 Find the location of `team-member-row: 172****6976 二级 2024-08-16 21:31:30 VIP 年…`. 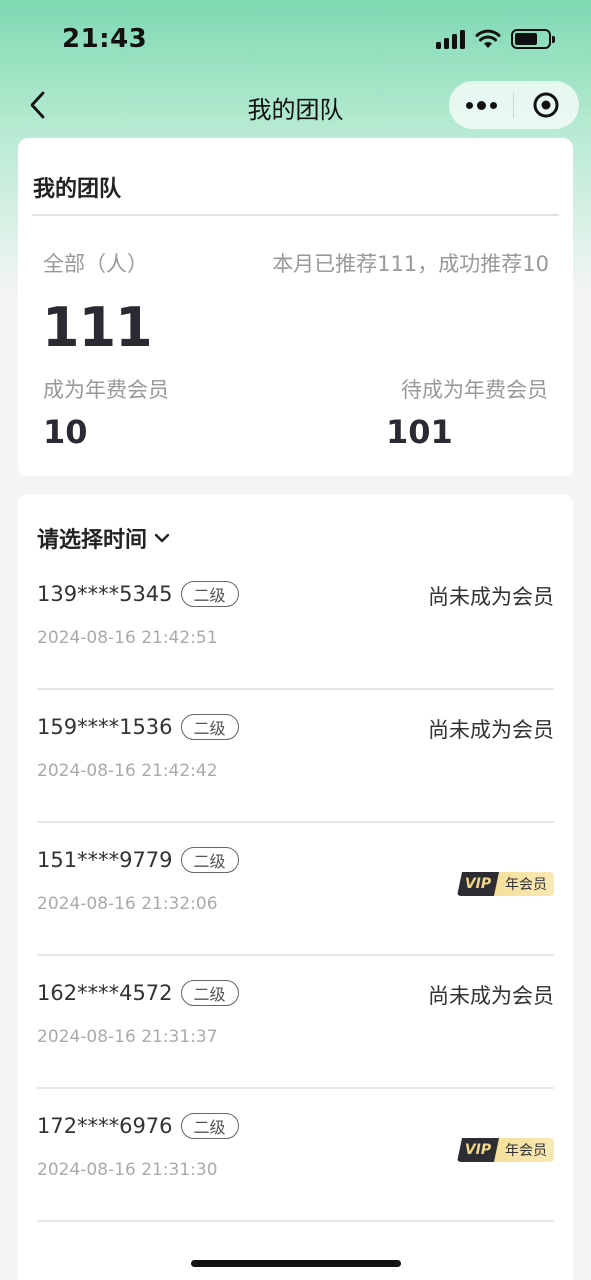

team-member-row: 172****6976 二级 2024-08-16 21:31:30 VIP 年… is located at coordinates (295, 1155).